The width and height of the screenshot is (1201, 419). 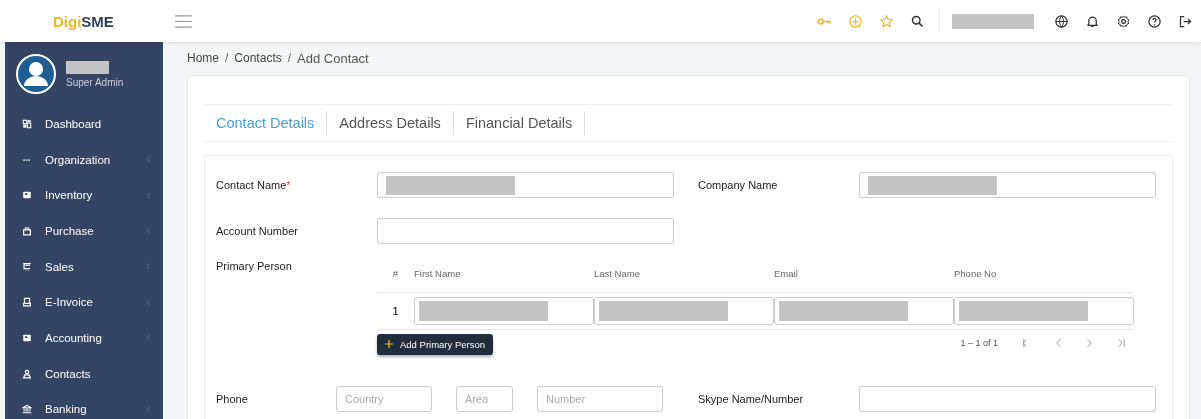 What do you see at coordinates (435, 344) in the screenshot?
I see `add-primary-person-button: Add Primary Person` at bounding box center [435, 344].